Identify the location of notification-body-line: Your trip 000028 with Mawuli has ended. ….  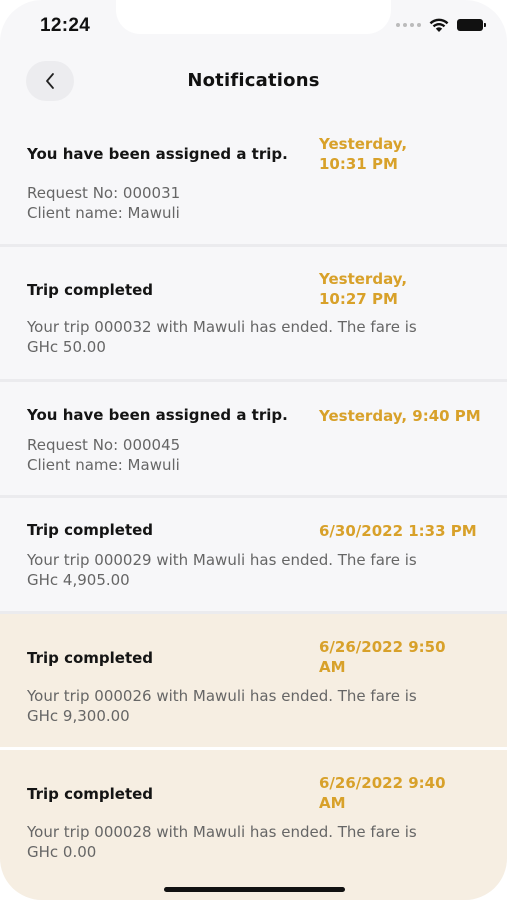
(222, 832).